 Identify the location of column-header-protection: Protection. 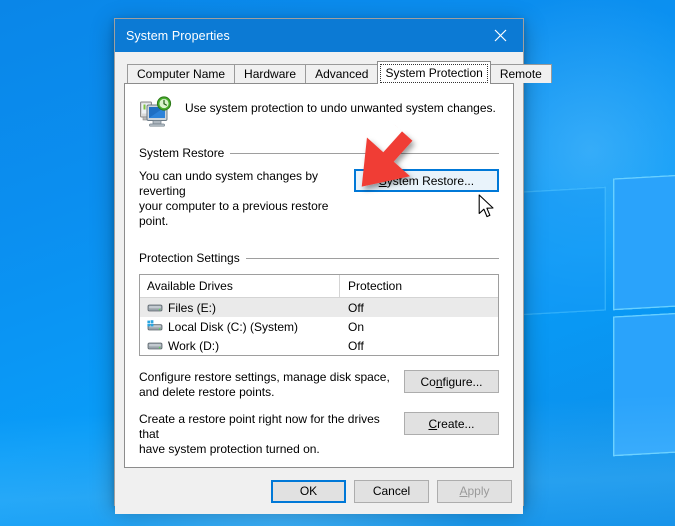
(371, 286).